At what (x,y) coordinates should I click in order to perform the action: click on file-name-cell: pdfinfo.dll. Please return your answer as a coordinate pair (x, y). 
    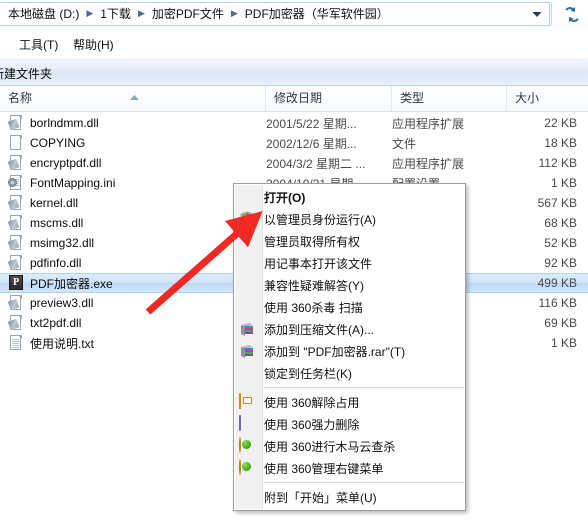
    Looking at the image, I should click on (133, 263).